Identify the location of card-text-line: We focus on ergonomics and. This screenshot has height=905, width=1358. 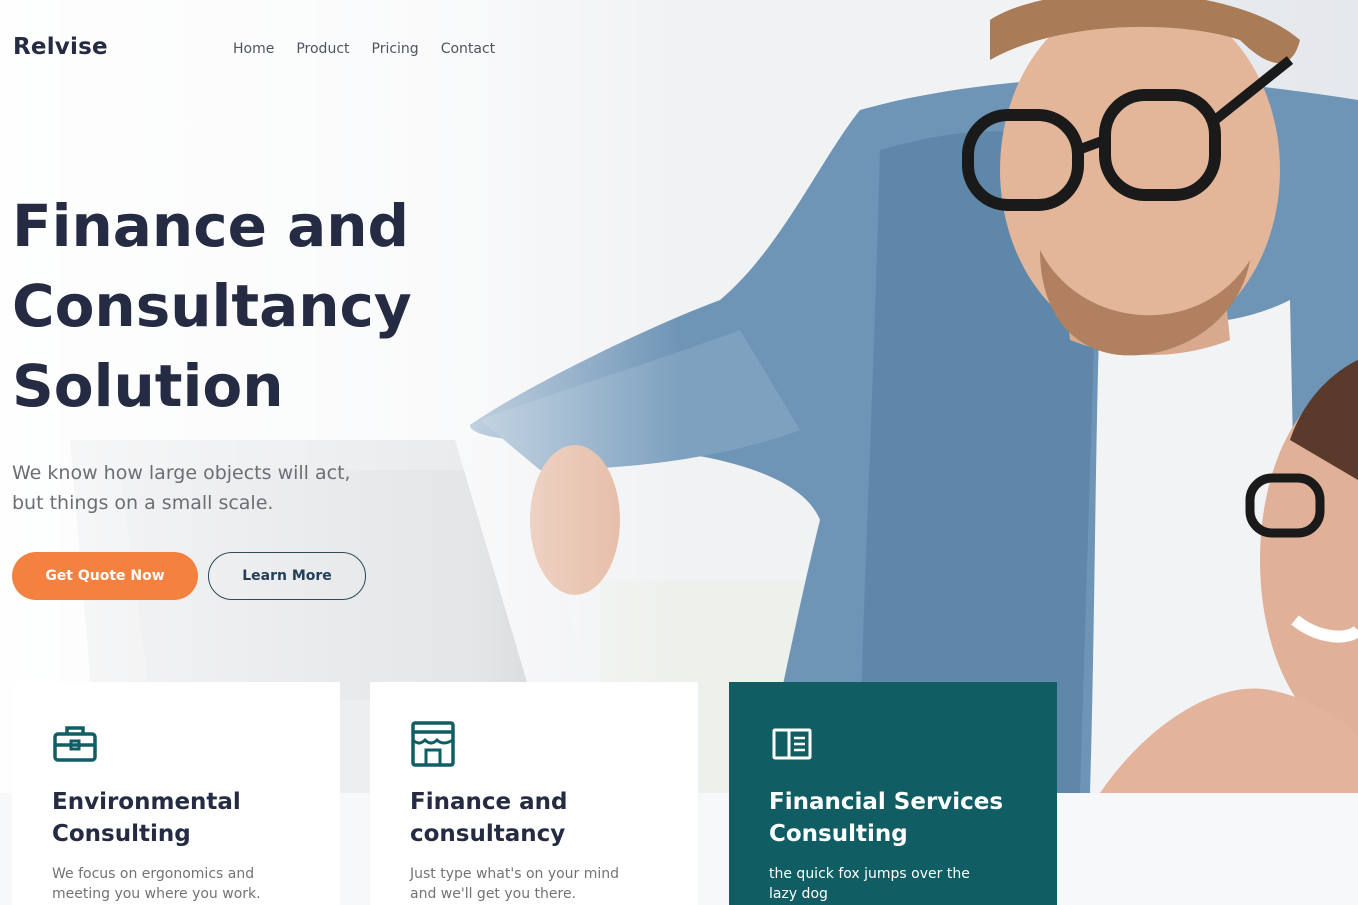
(153, 874).